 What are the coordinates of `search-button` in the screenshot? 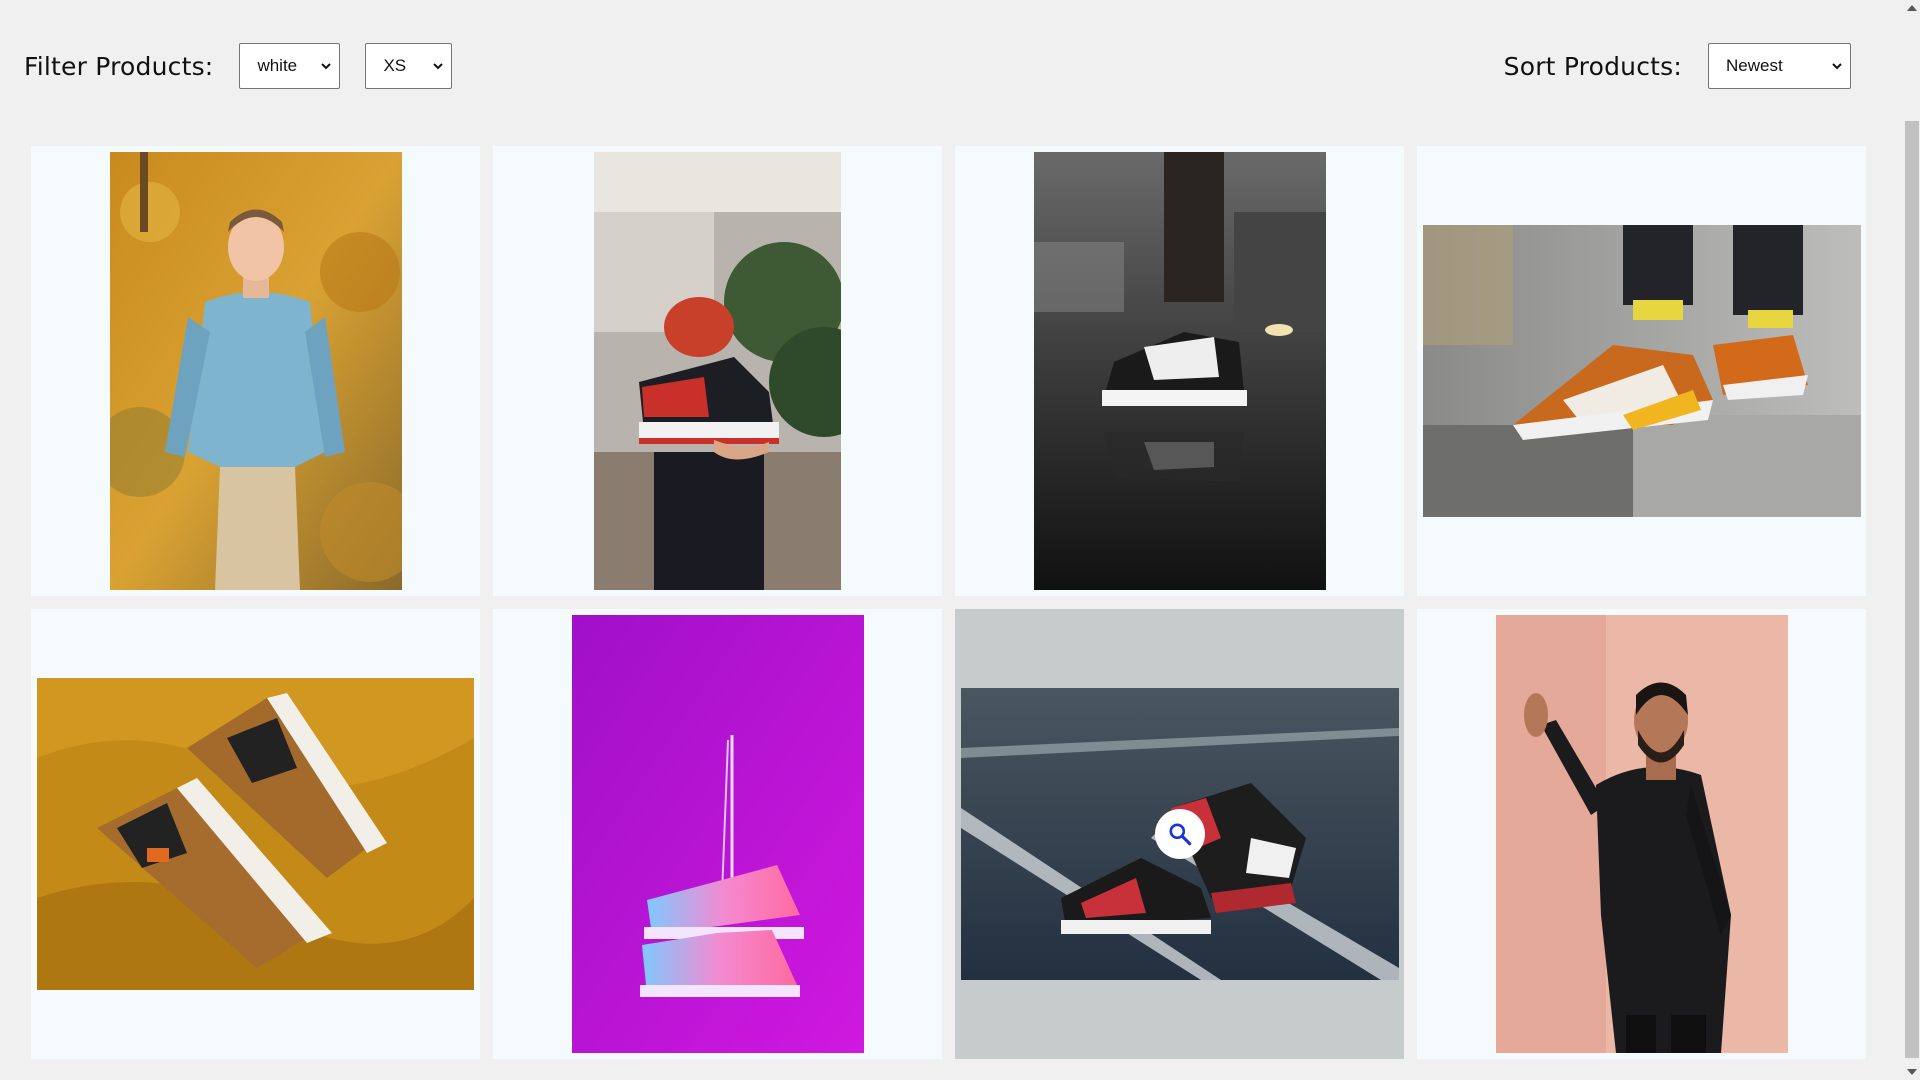 It's located at (1179, 834).